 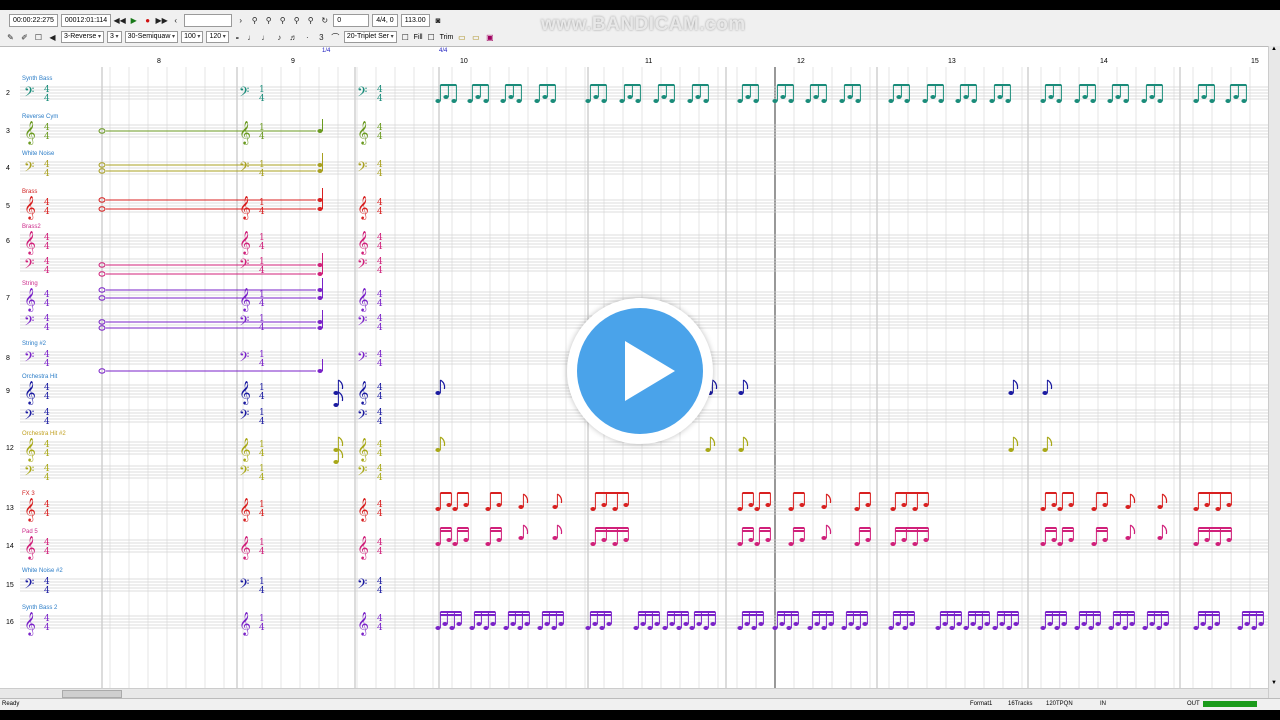 I want to click on whole-note-icon: 𝅝, so click(x=237, y=37).